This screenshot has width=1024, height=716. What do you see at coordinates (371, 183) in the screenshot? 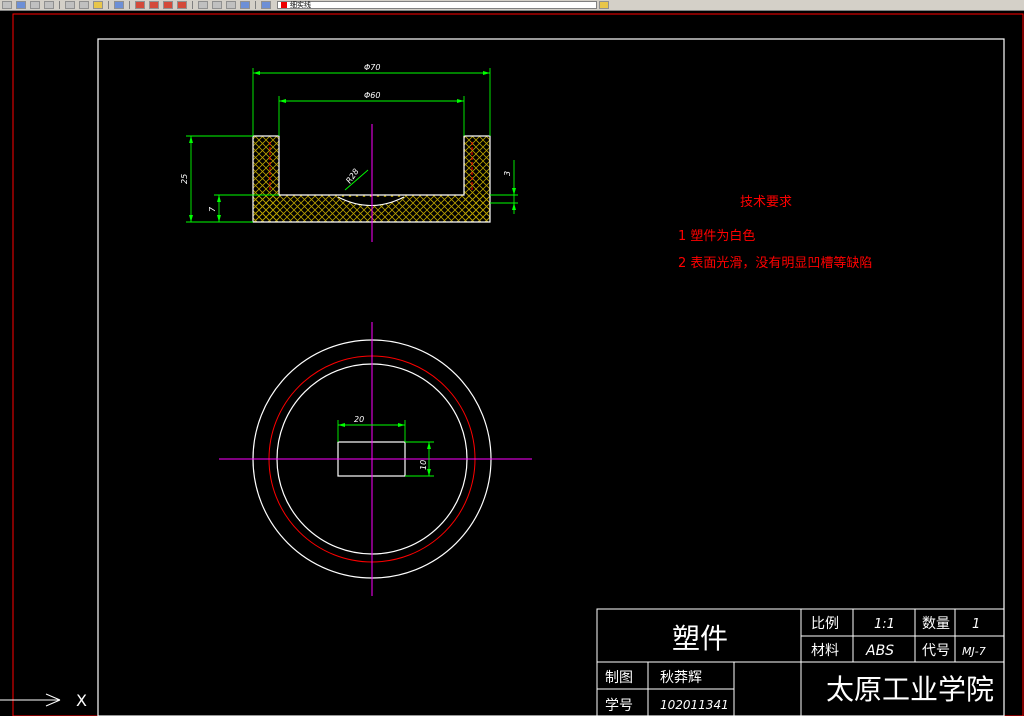
I see `front-section-view` at bounding box center [371, 183].